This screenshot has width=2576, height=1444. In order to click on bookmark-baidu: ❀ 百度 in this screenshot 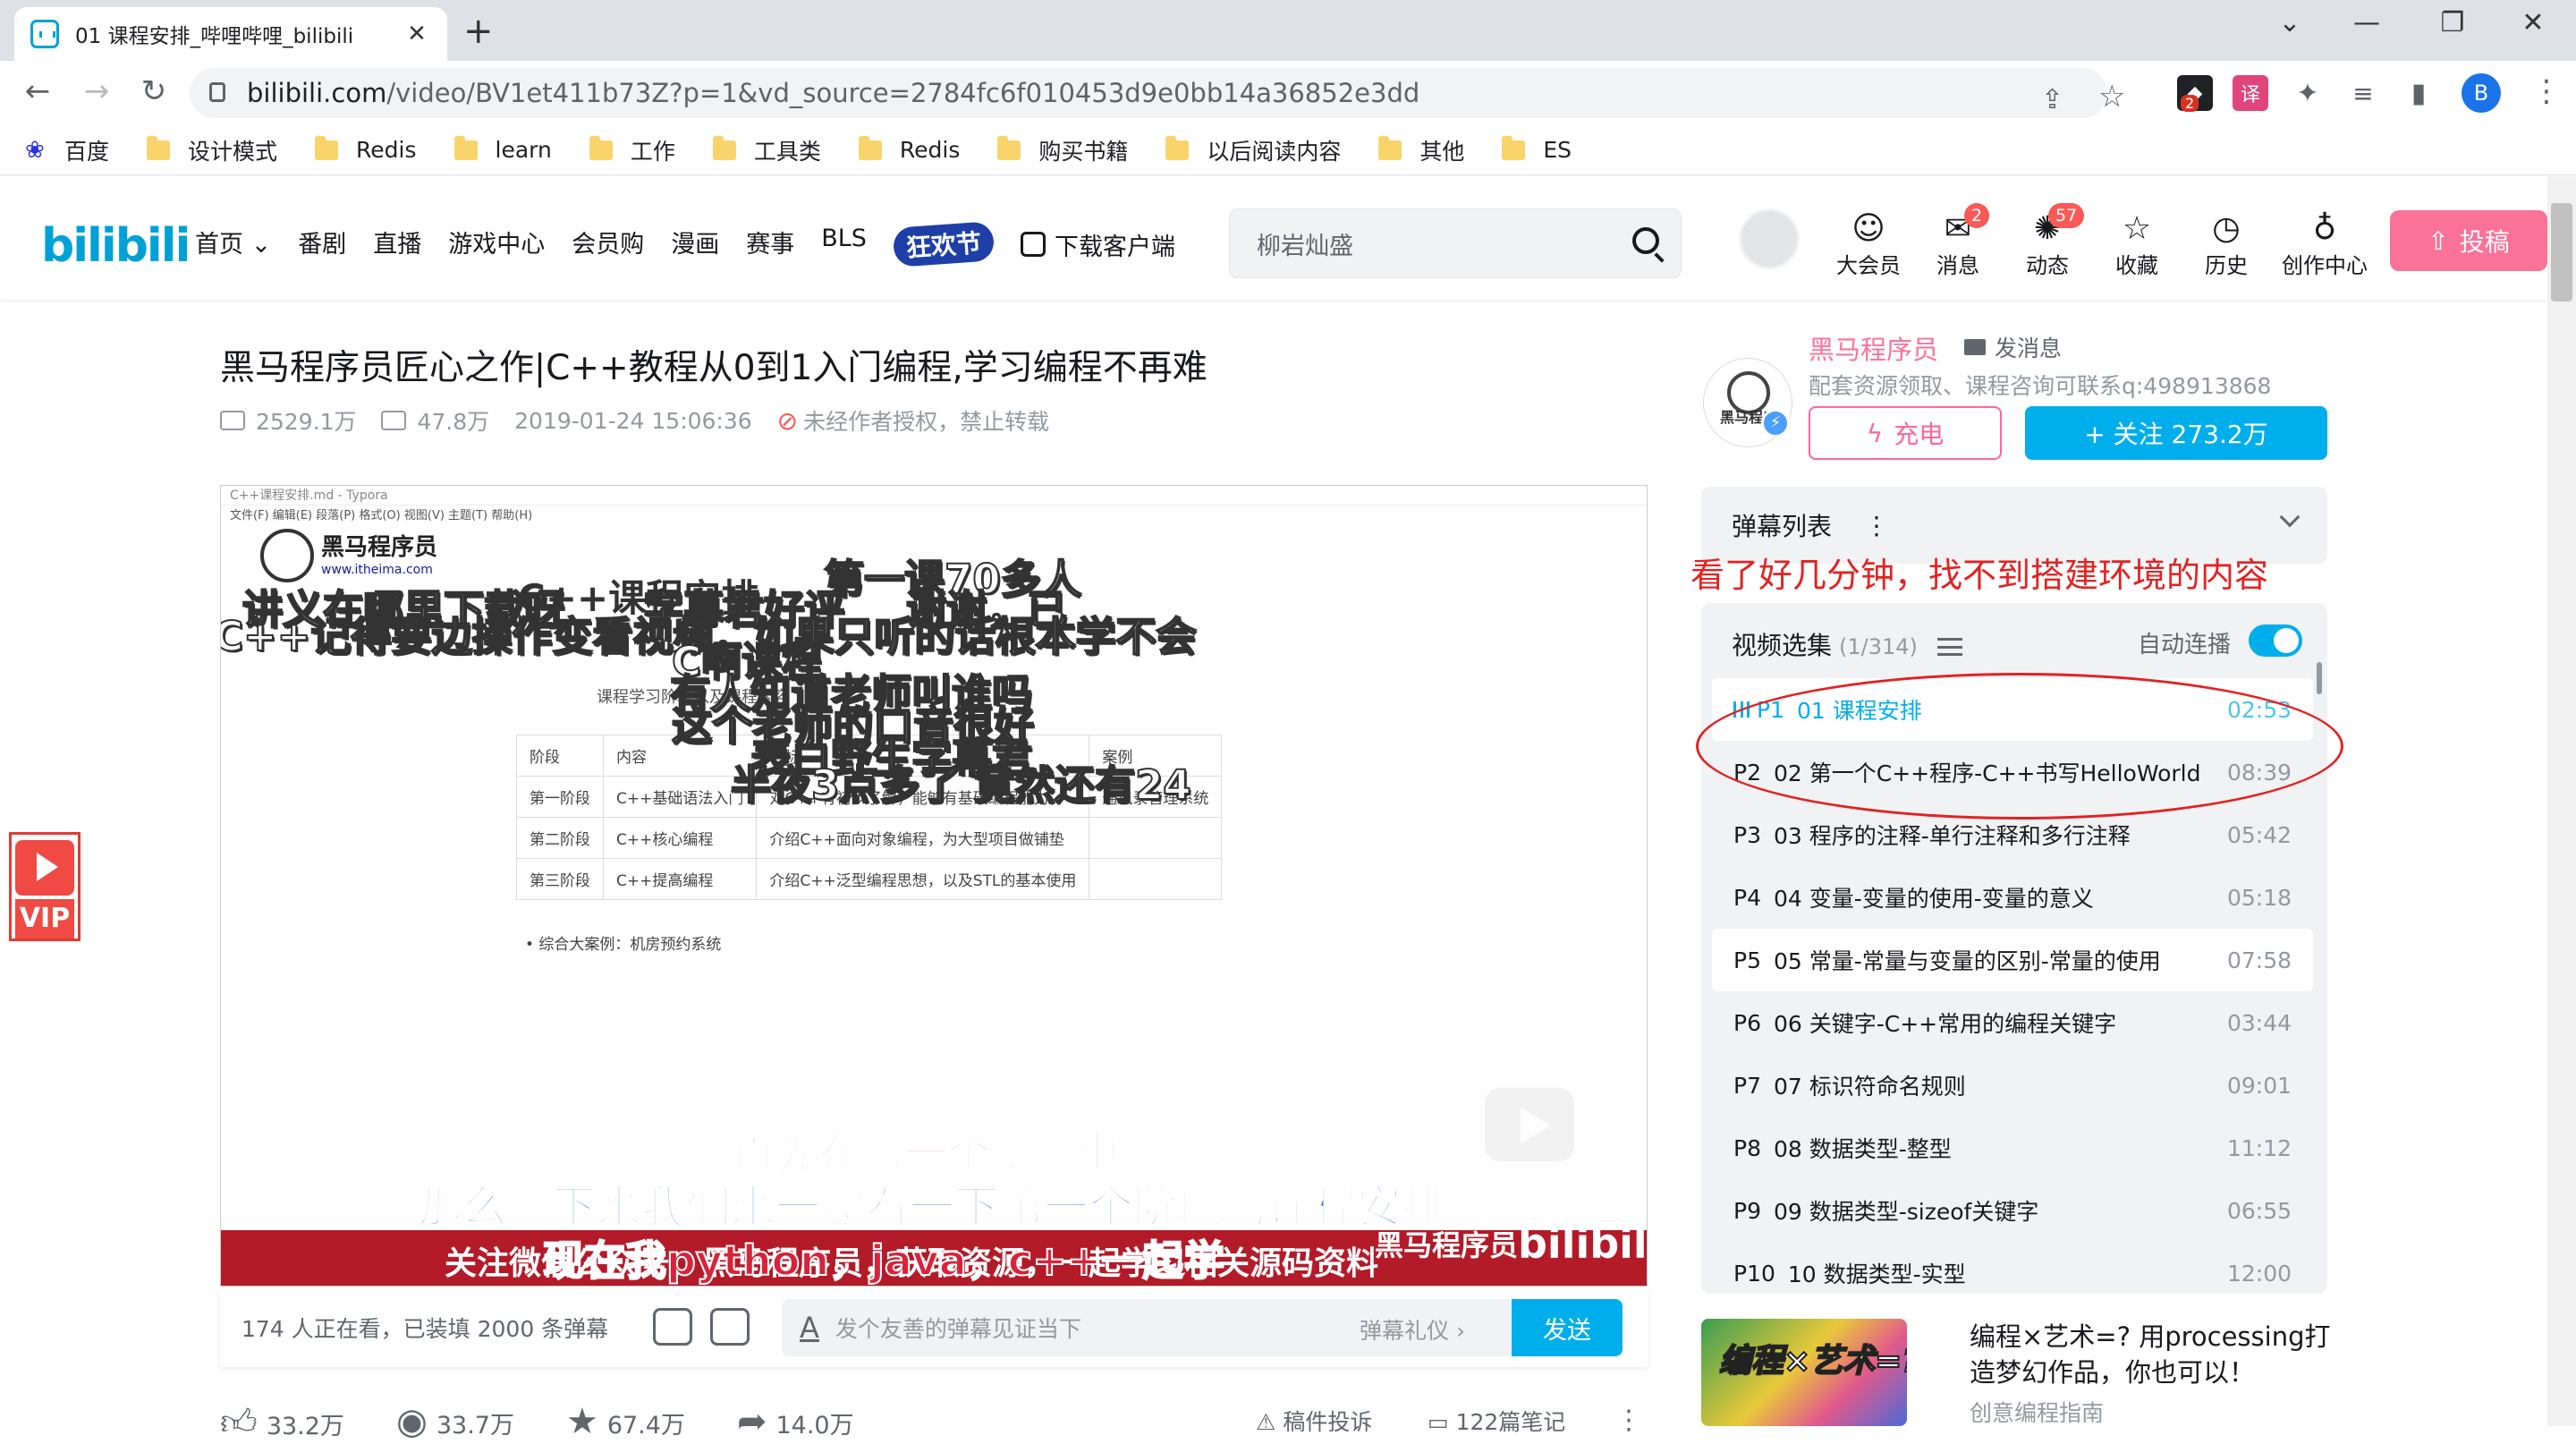, I will do `click(67, 150)`.